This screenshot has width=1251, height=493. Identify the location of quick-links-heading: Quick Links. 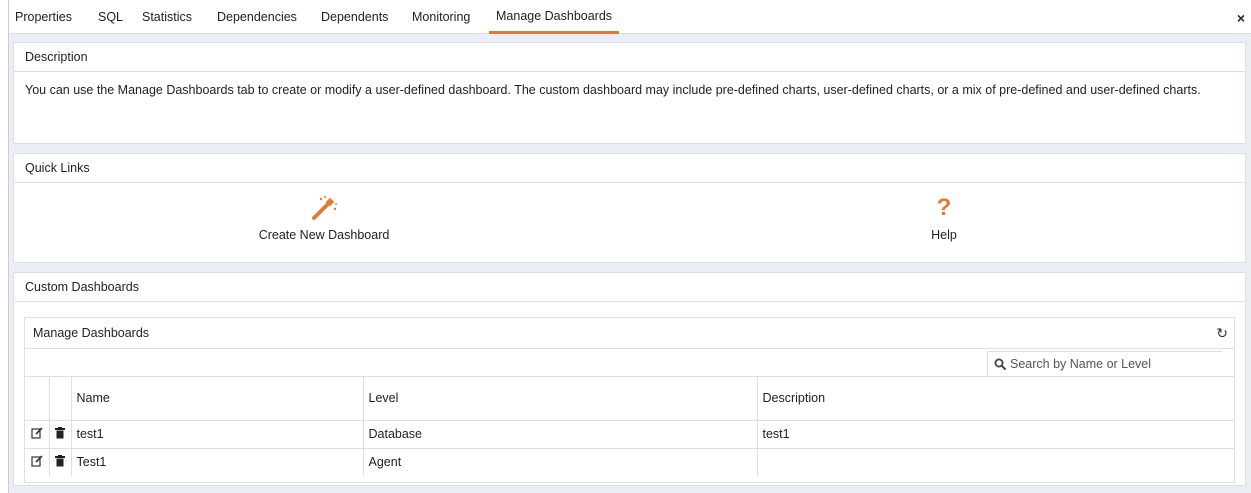
(629, 168).